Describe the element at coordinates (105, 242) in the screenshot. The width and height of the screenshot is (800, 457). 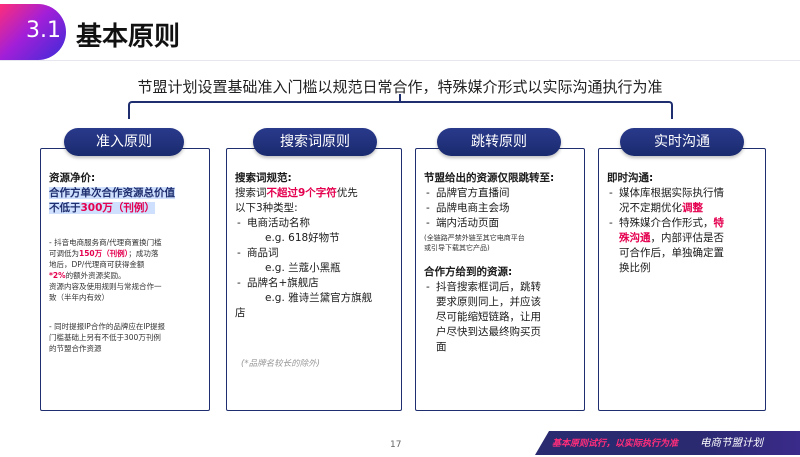
I see `agency-threshold-text: - 抖音电商服务商/代理商置换门槛` at that location.